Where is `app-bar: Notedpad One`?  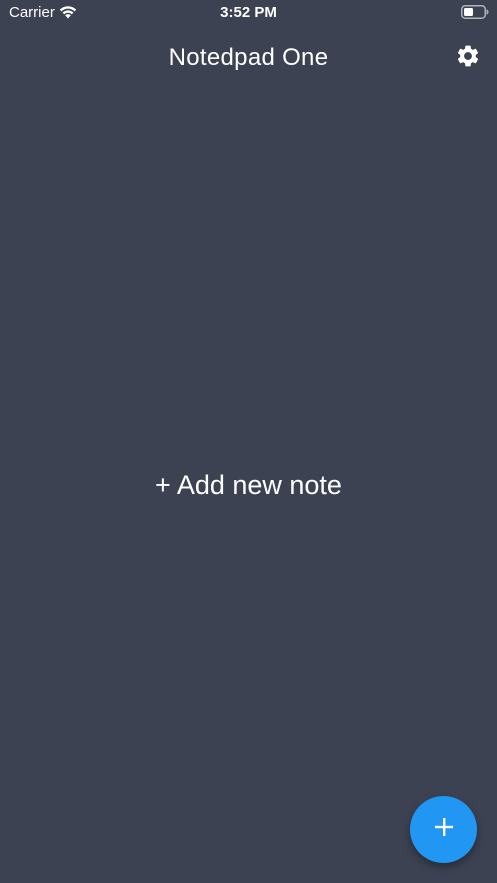 app-bar: Notedpad One is located at coordinates (248, 58).